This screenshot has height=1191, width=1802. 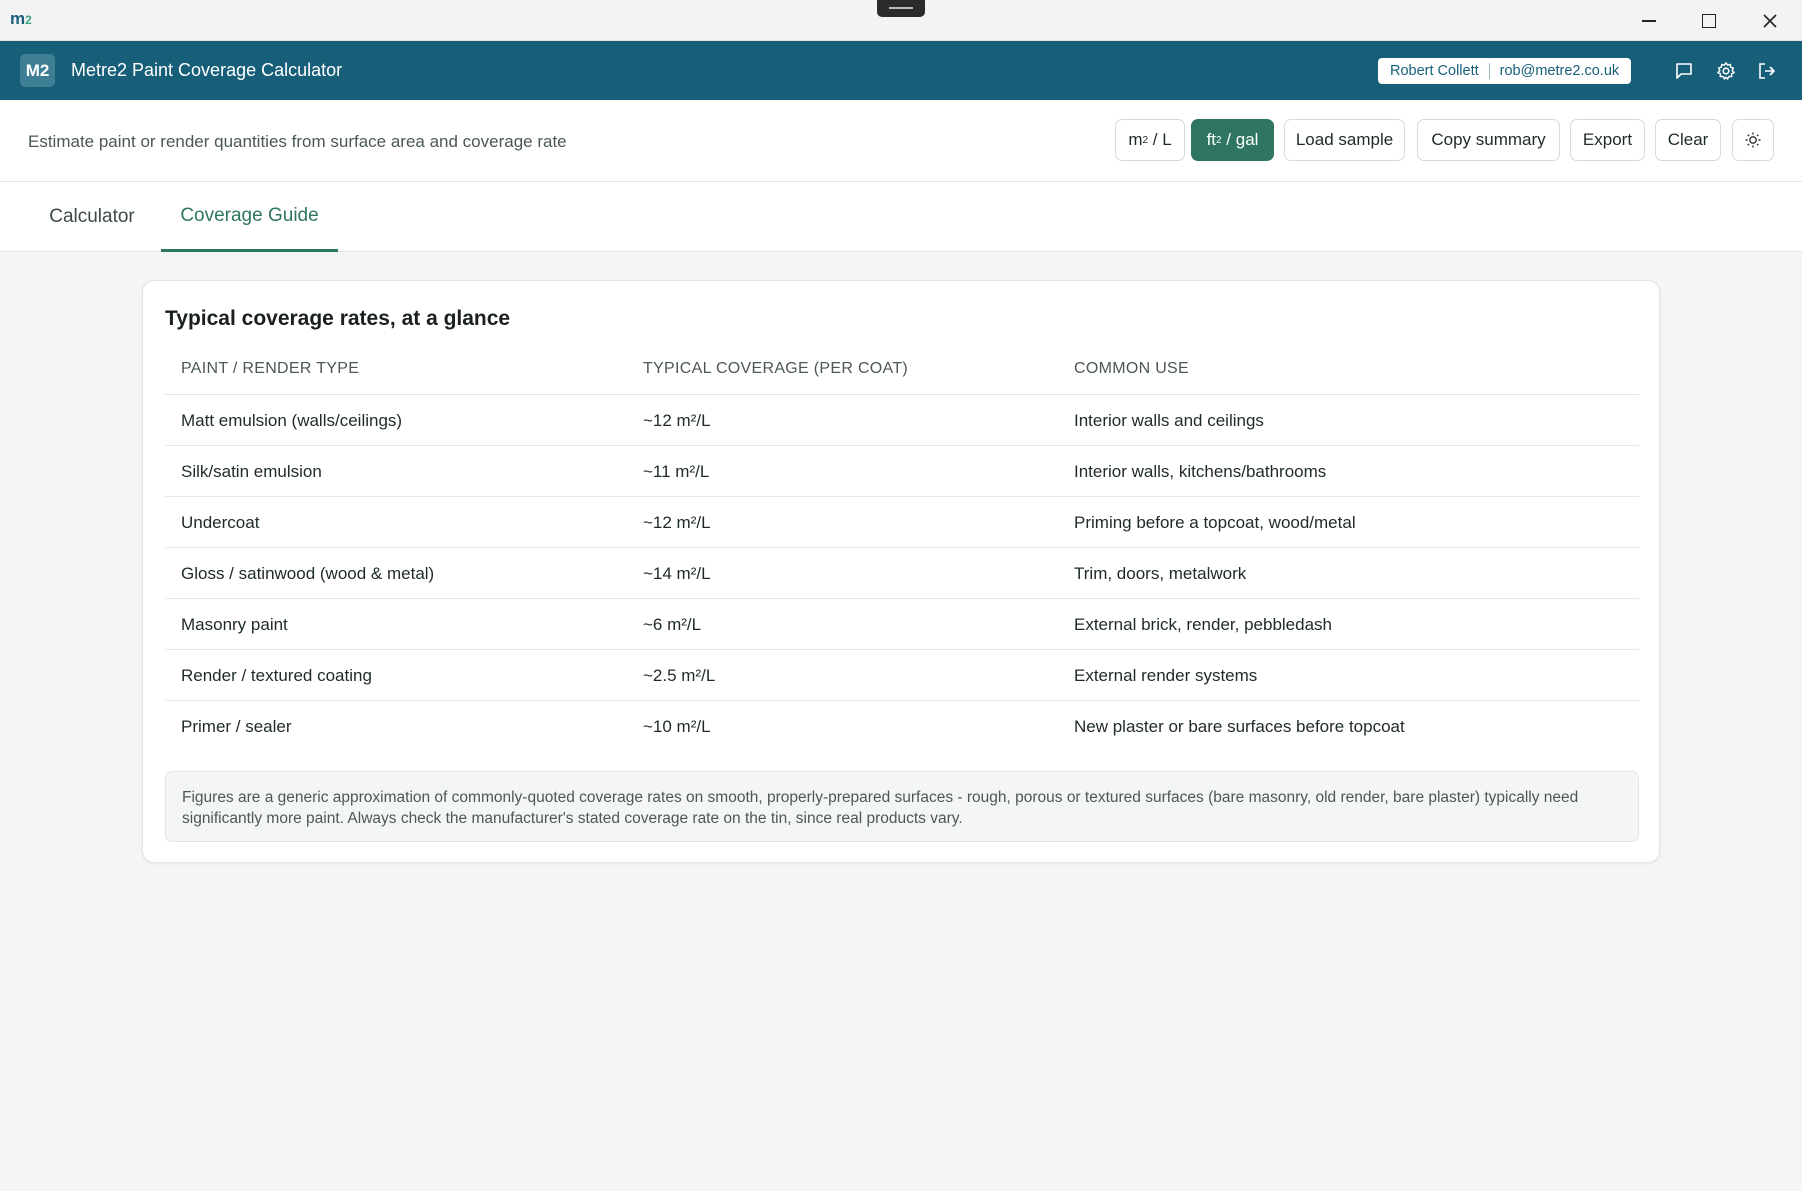 I want to click on logout-button, so click(x=1767, y=71).